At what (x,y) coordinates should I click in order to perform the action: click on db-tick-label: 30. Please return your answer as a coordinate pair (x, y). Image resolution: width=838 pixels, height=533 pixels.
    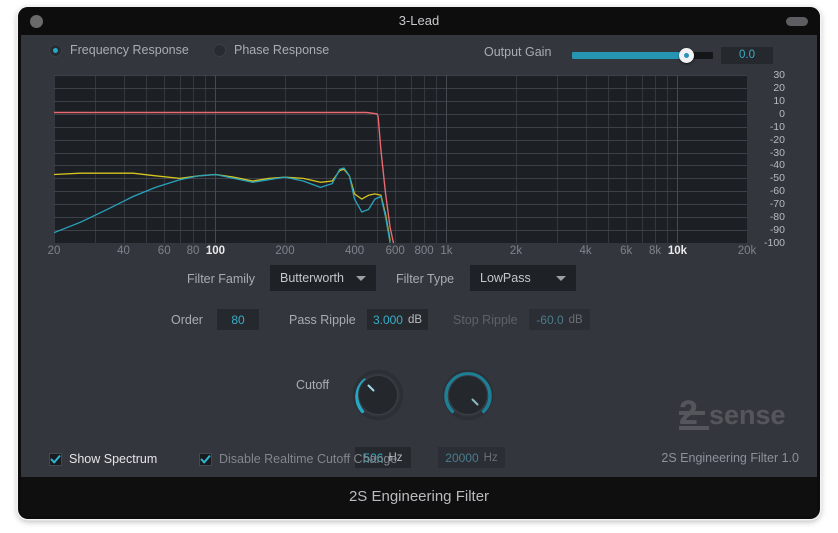
    Looking at the image, I should click on (779, 75).